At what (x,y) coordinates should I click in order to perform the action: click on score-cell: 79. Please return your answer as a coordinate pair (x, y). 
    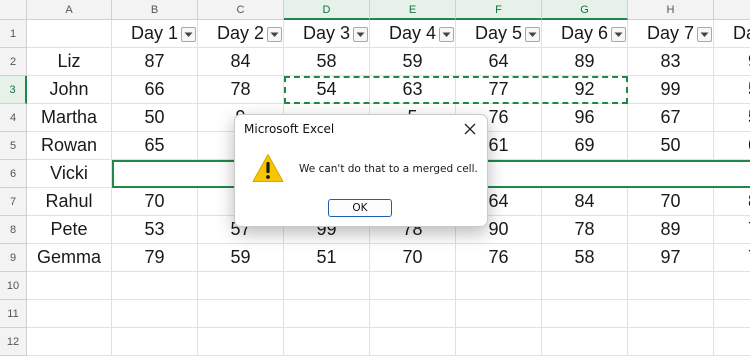
    Looking at the image, I should click on (155, 258).